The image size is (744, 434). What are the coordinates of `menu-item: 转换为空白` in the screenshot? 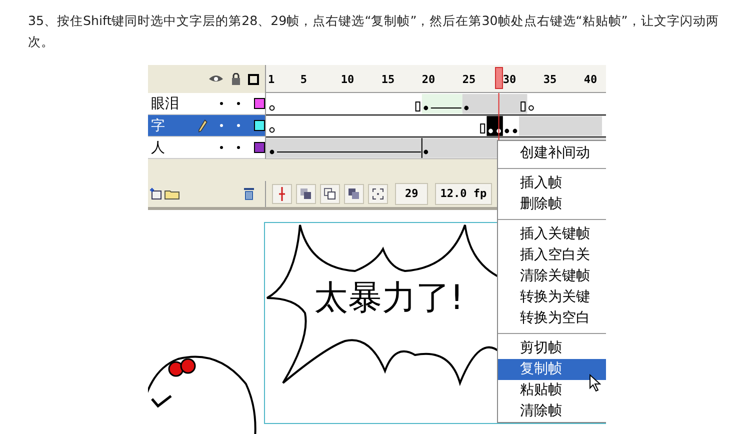 It's located at (552, 318).